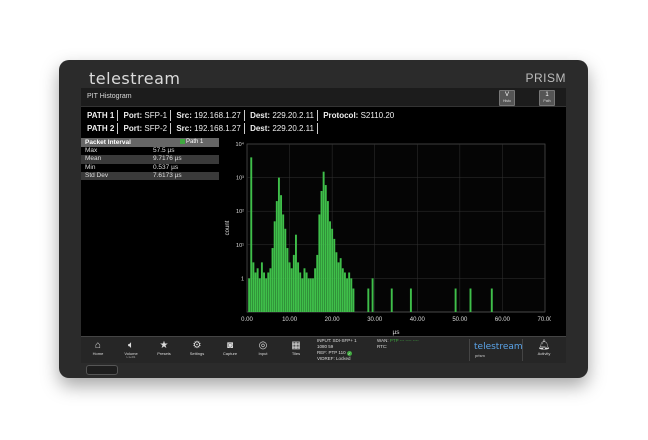 Image resolution: width=648 pixels, height=440 pixels. I want to click on stat-label: Max, so click(91, 150).